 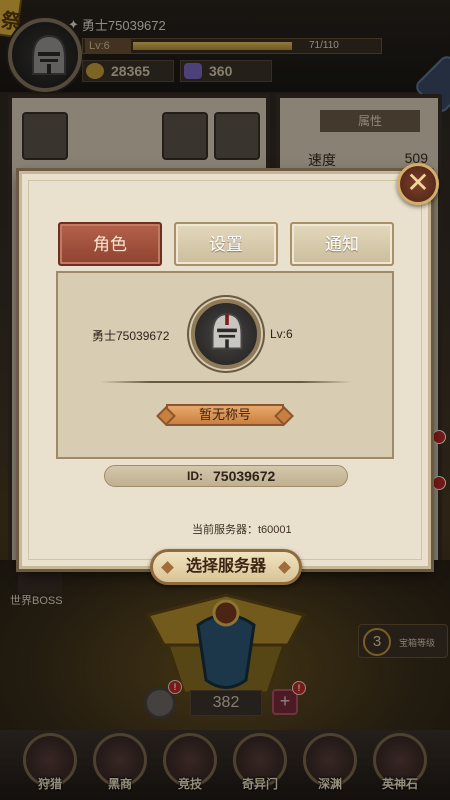 I want to click on profile-level: Lv:6, so click(x=281, y=334).